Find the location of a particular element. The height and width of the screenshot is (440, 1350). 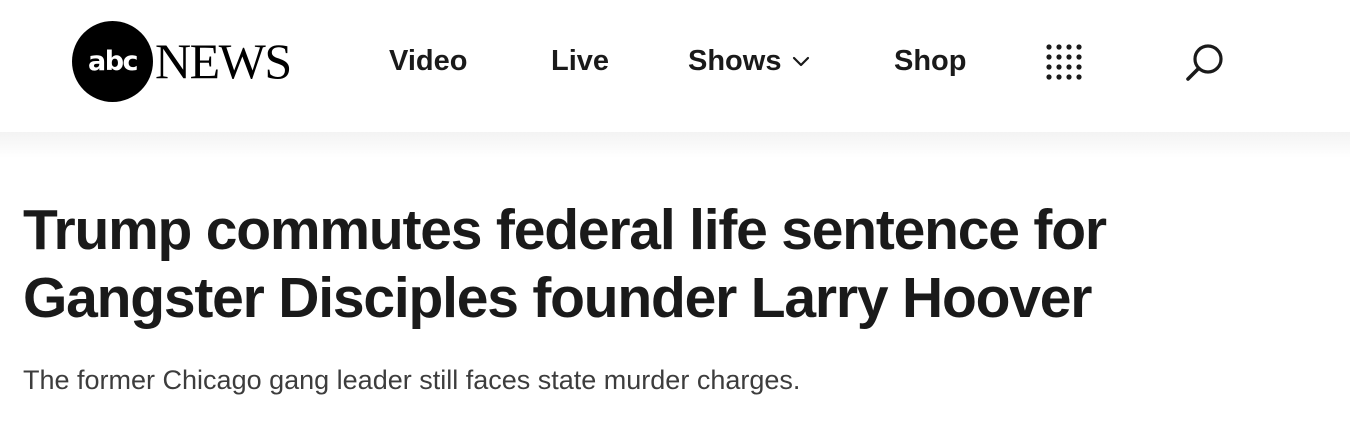

search-icon is located at coordinates (1205, 63).